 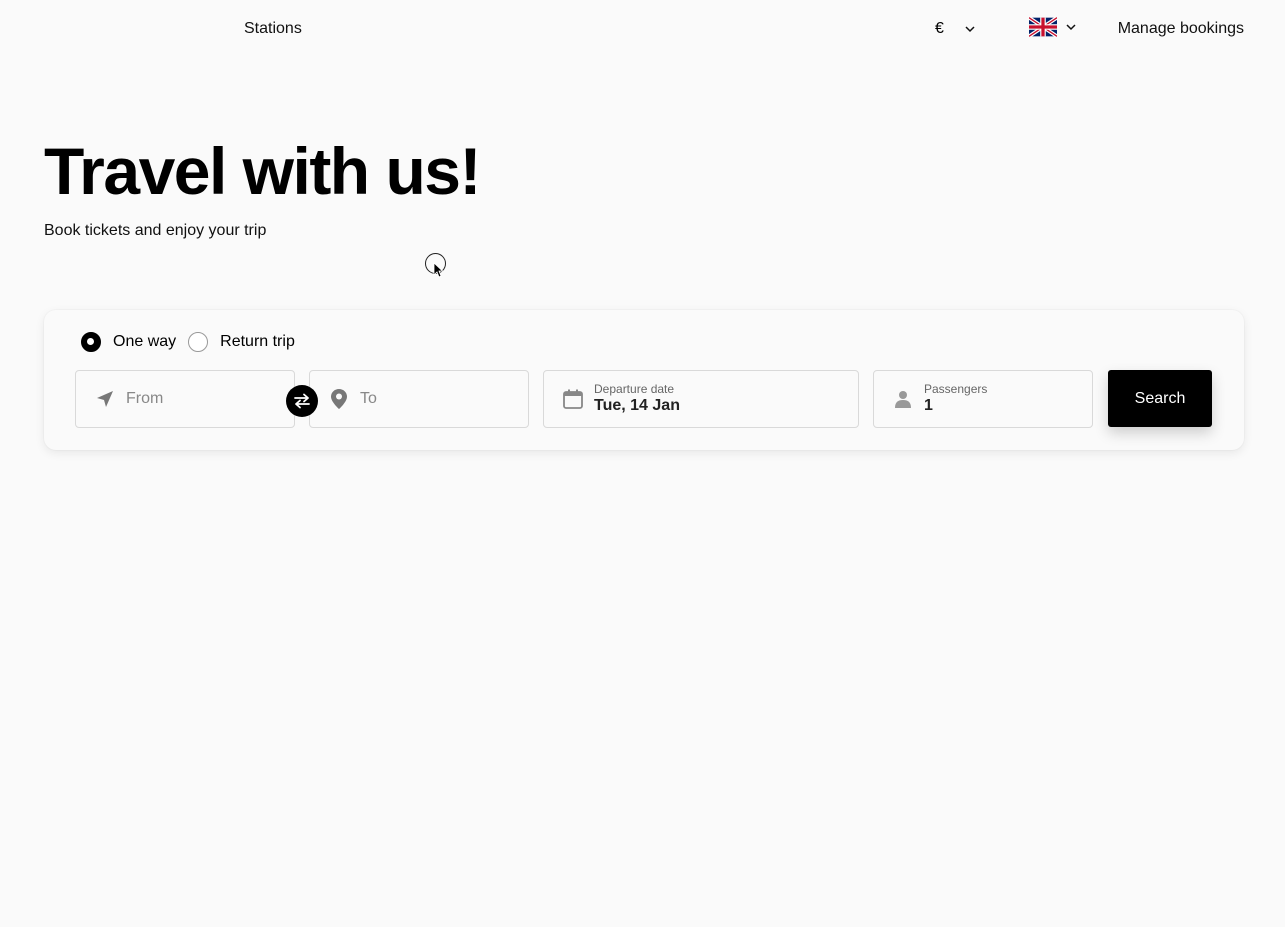 I want to click on radio-one-way-label: One way, so click(x=145, y=341).